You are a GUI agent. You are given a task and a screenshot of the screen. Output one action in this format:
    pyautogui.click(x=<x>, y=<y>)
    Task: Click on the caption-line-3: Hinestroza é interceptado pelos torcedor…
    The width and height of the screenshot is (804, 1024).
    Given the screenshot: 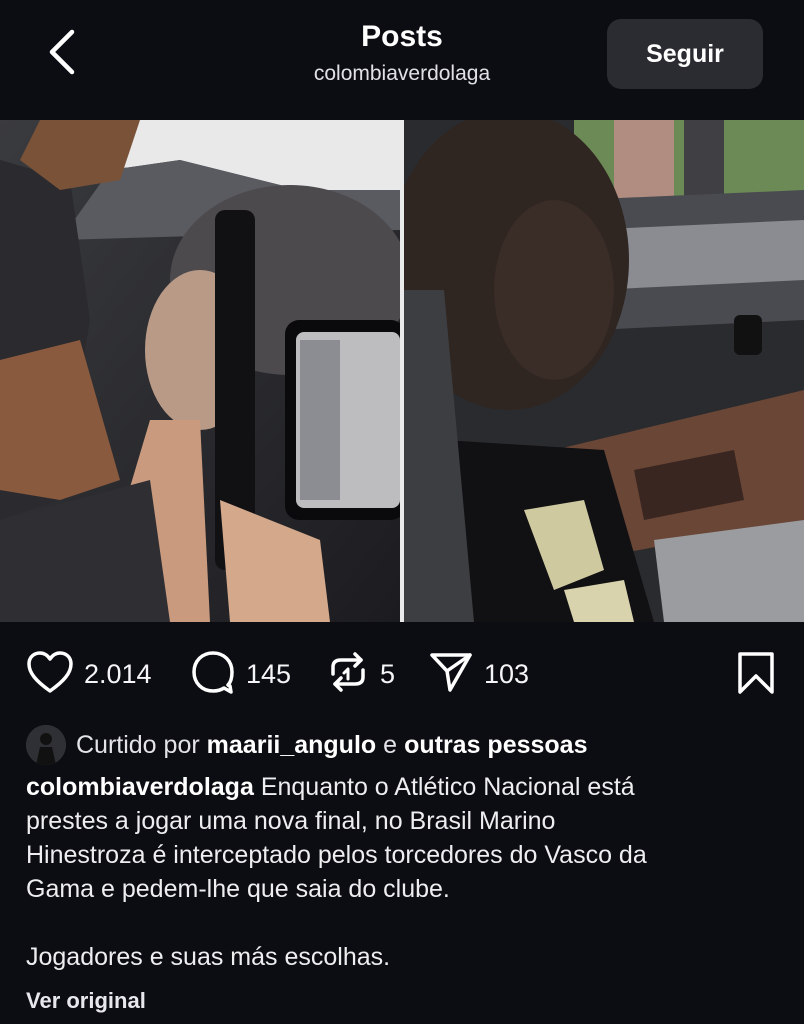 What is the action you would take?
    pyautogui.click(x=336, y=855)
    